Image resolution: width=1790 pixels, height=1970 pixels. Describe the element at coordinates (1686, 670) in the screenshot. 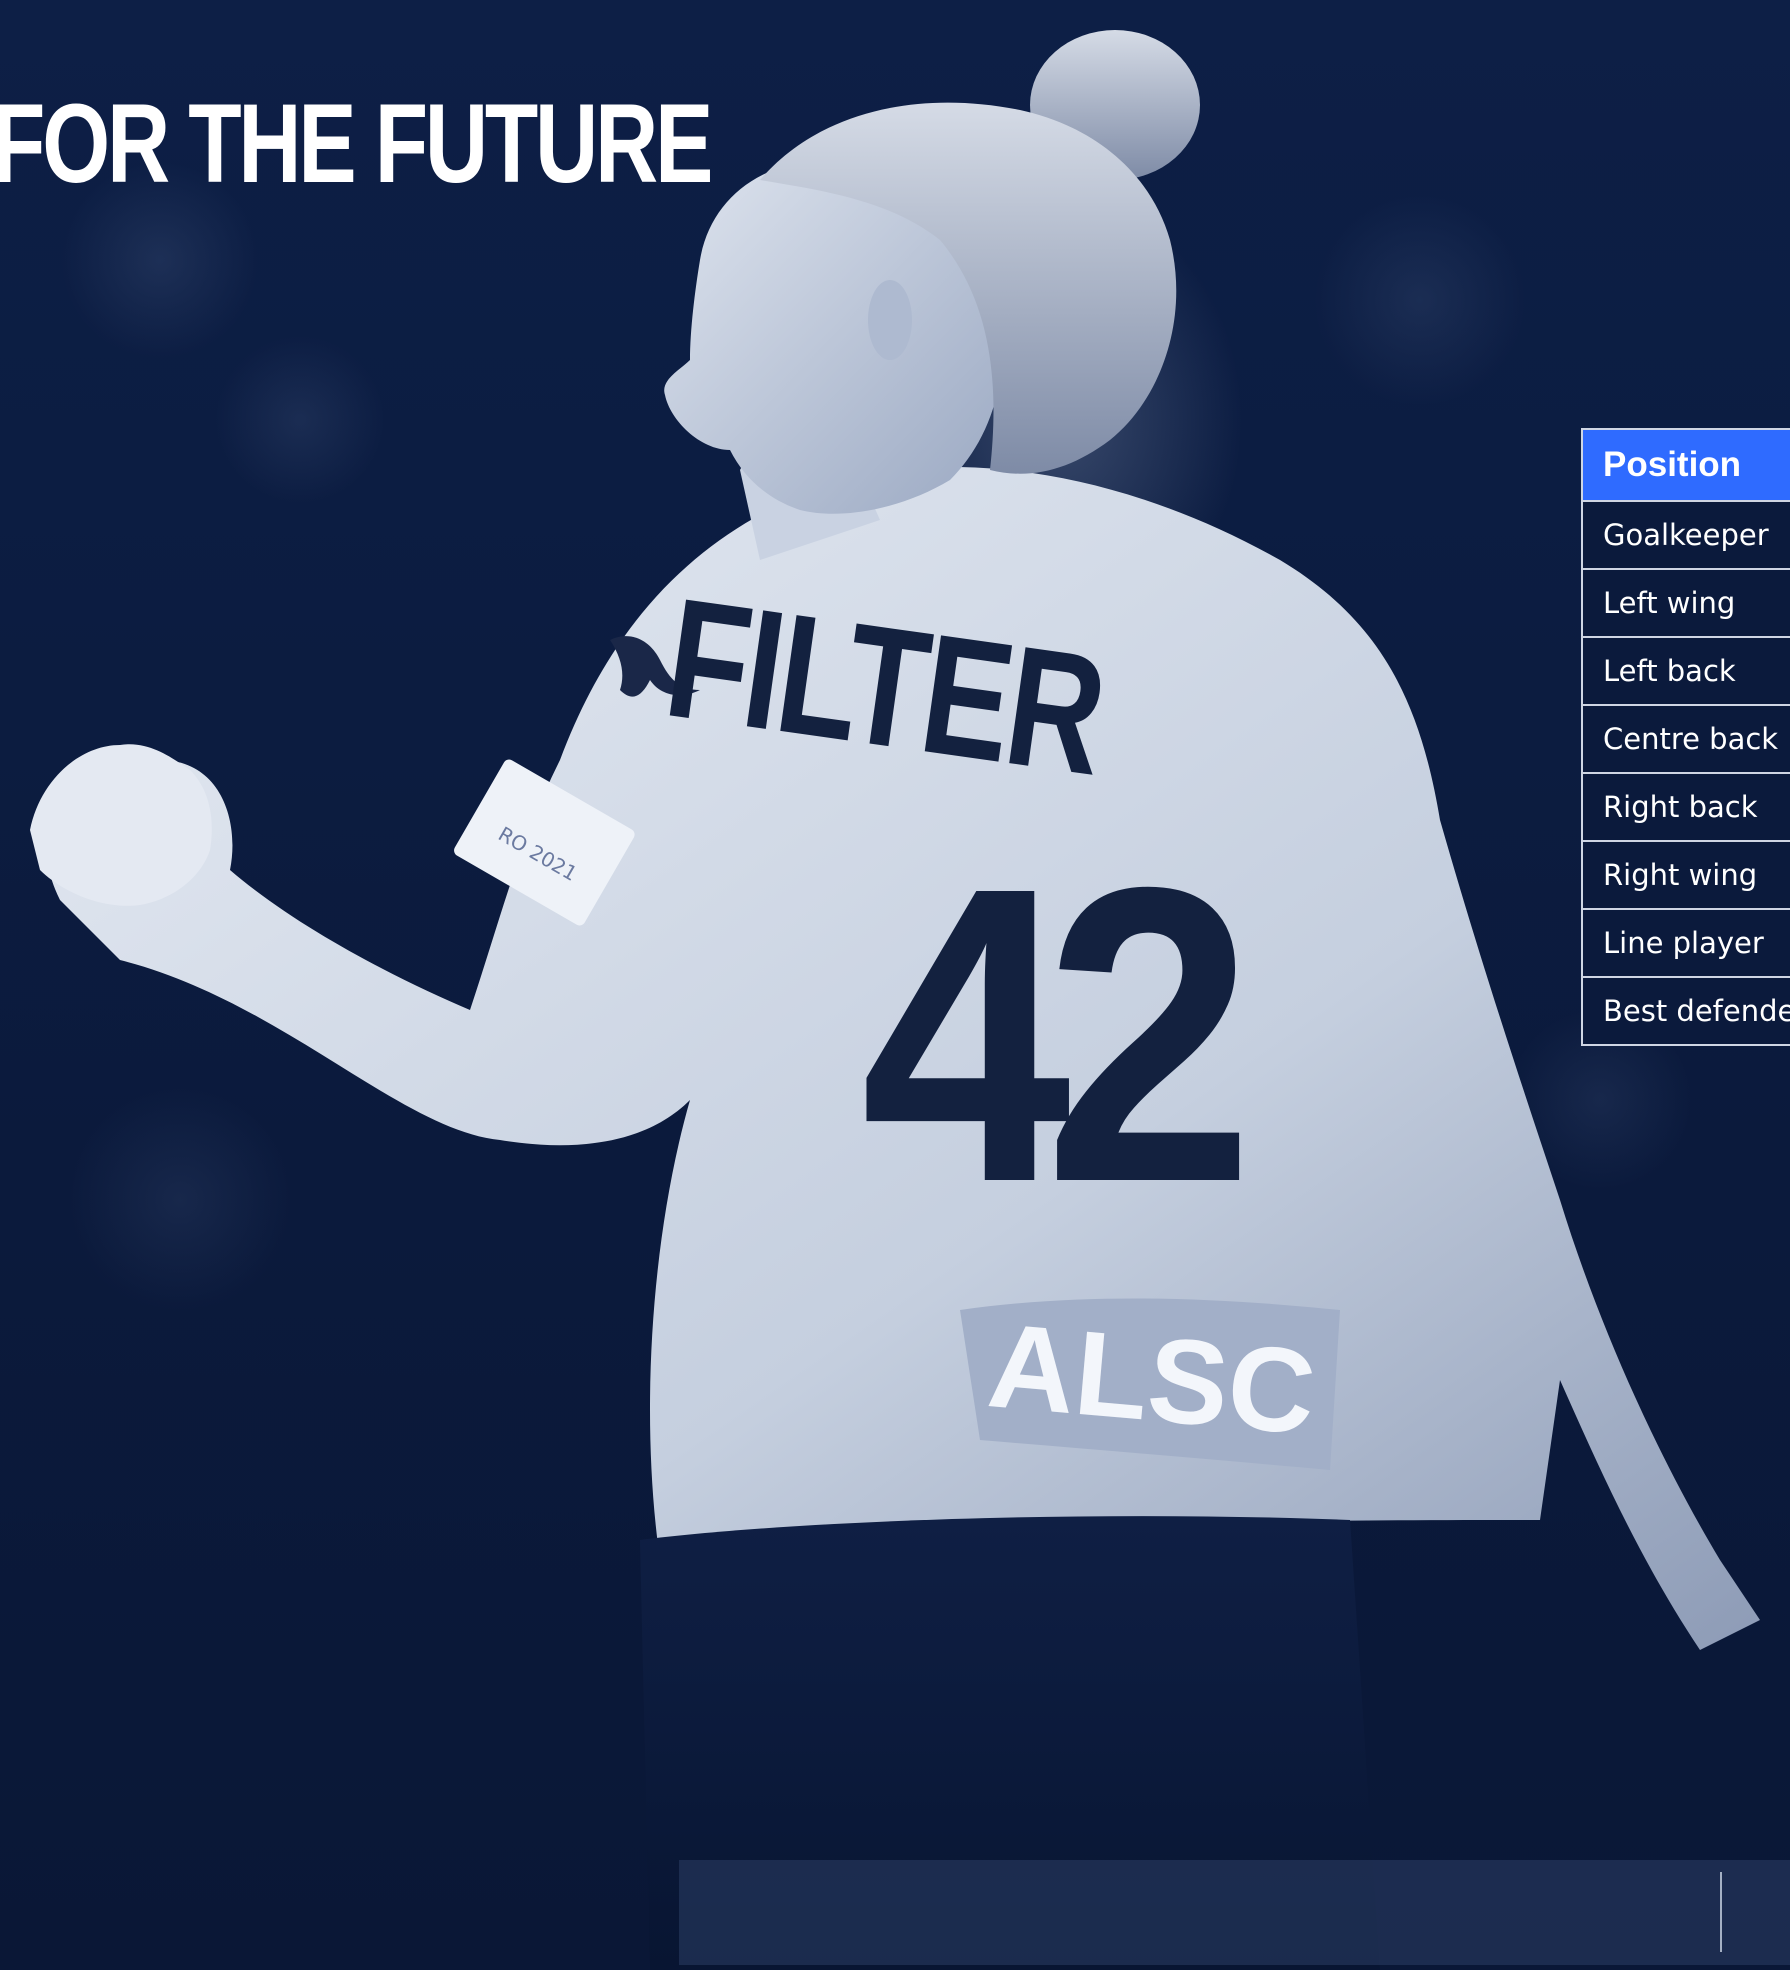

I see `position-option-left-back: Left back` at that location.